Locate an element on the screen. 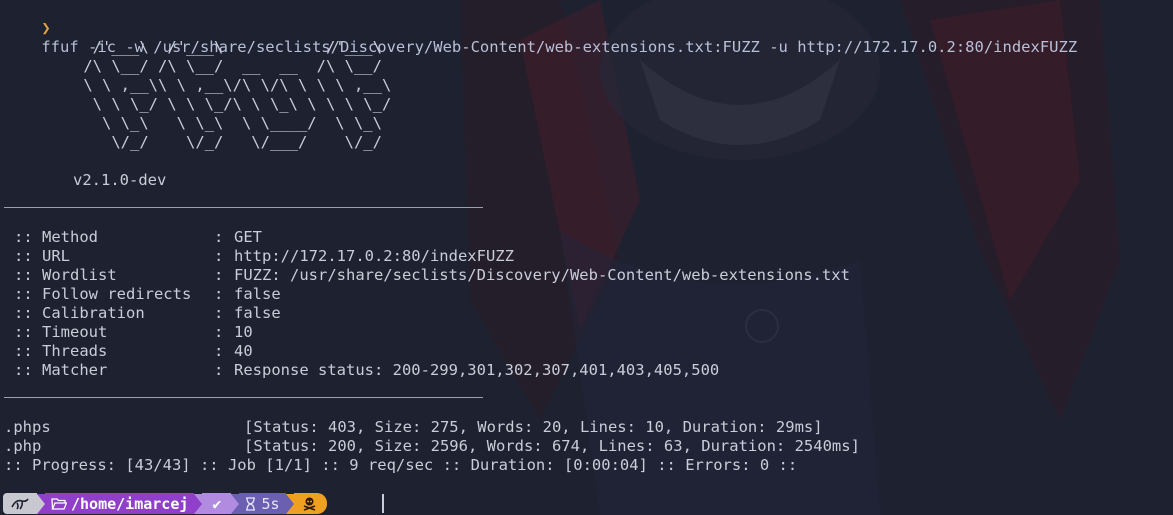 The image size is (1173, 515). folder-open-icon is located at coordinates (59, 504).